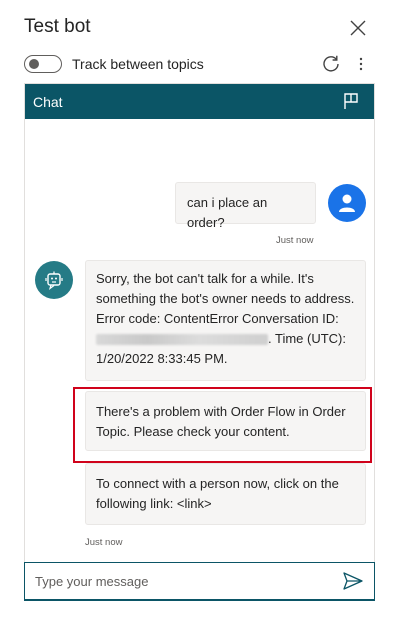 This screenshot has width=394, height=626. I want to click on bot-message-timestamp: Just now, so click(104, 542).